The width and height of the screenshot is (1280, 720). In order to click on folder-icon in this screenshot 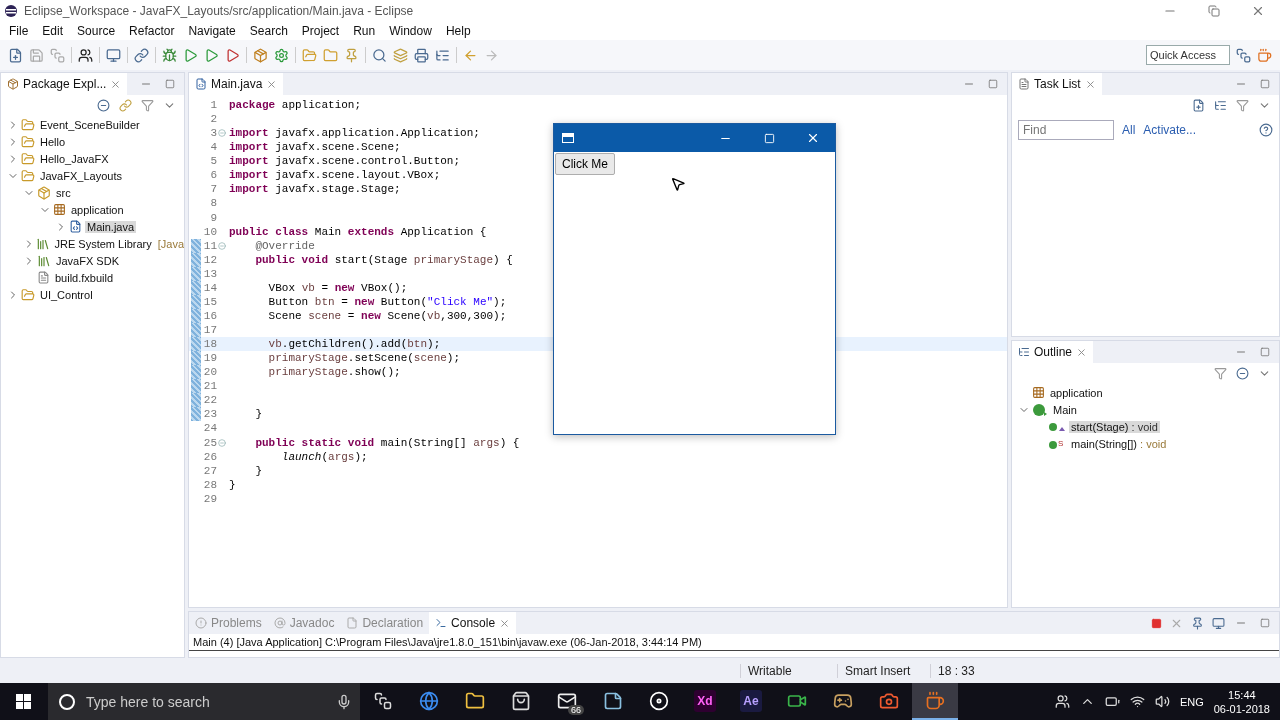, I will do `click(330, 55)`.